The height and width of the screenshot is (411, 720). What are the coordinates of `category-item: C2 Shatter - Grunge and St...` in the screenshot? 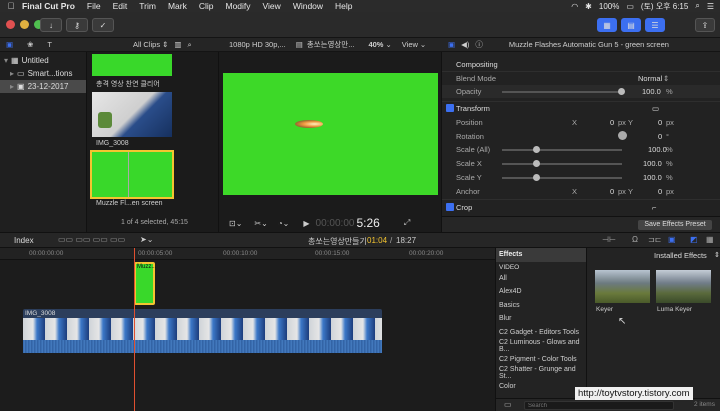 It's located at (541, 373).